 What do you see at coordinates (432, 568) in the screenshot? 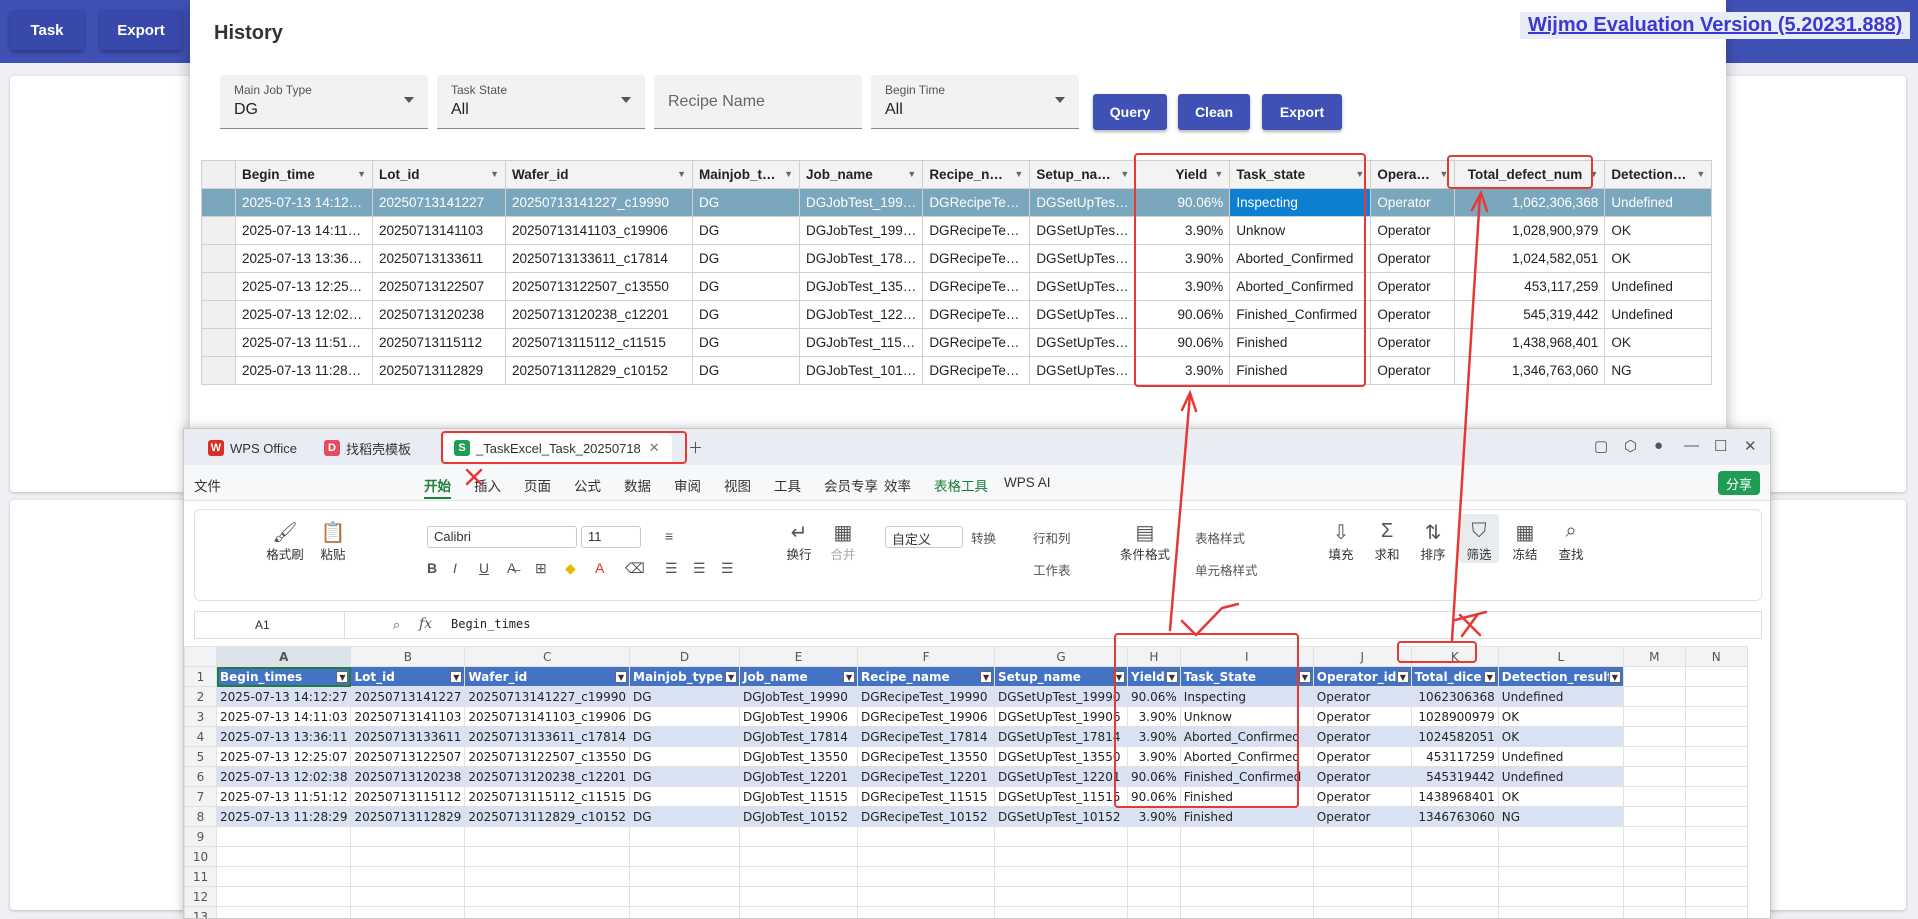
I see `bold-icon: B` at bounding box center [432, 568].